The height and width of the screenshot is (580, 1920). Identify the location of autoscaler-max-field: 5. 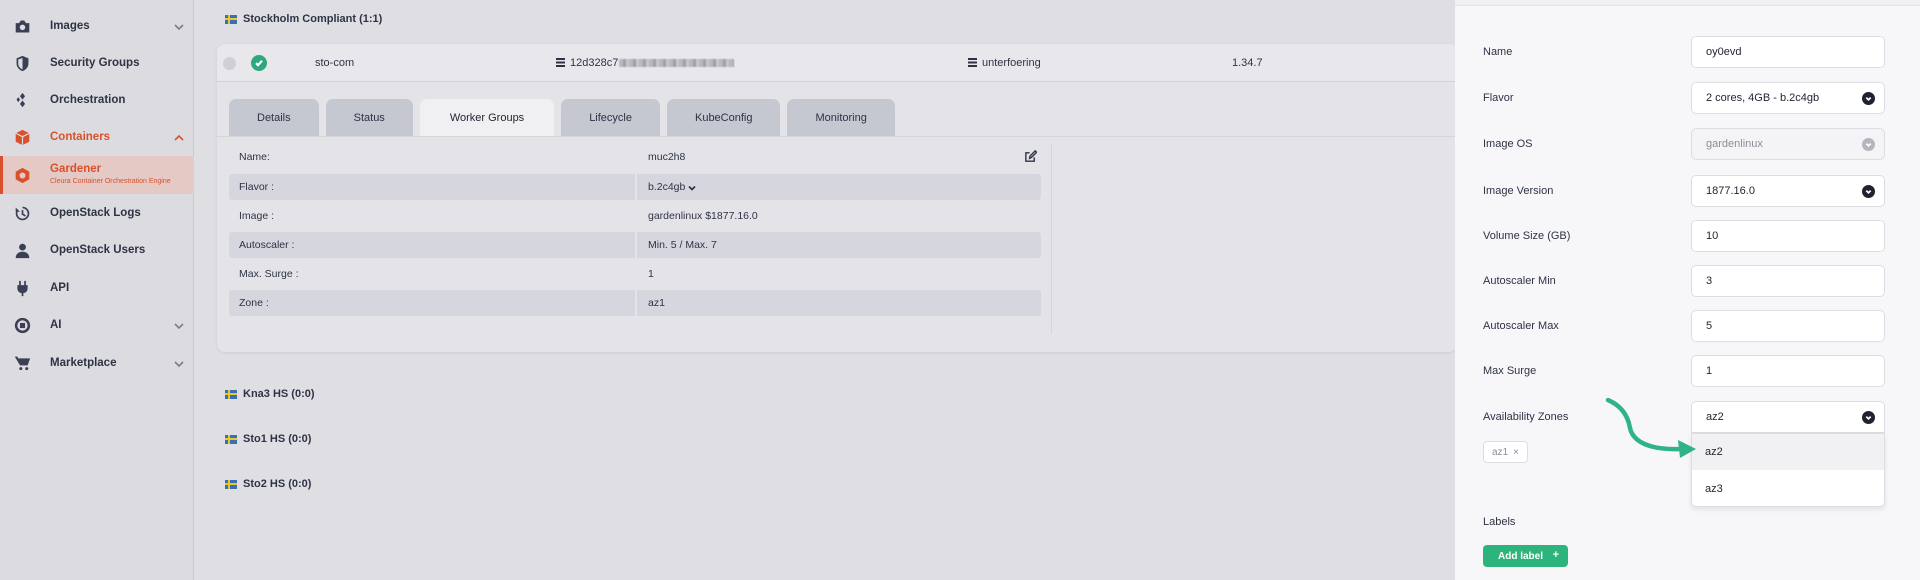
(1788, 326).